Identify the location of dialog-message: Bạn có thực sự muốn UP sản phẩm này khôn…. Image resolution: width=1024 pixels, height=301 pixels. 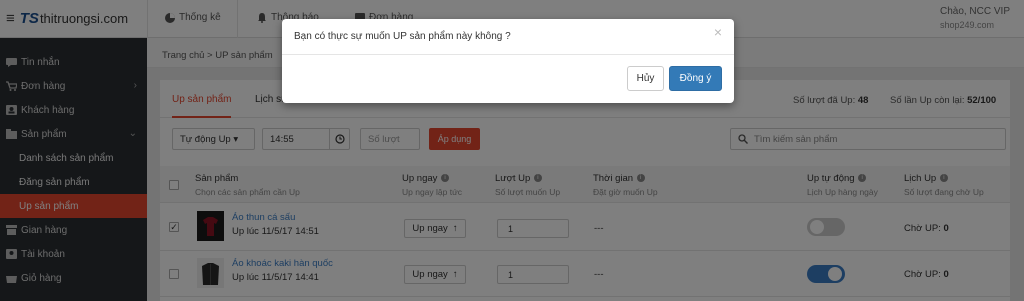
(402, 36).